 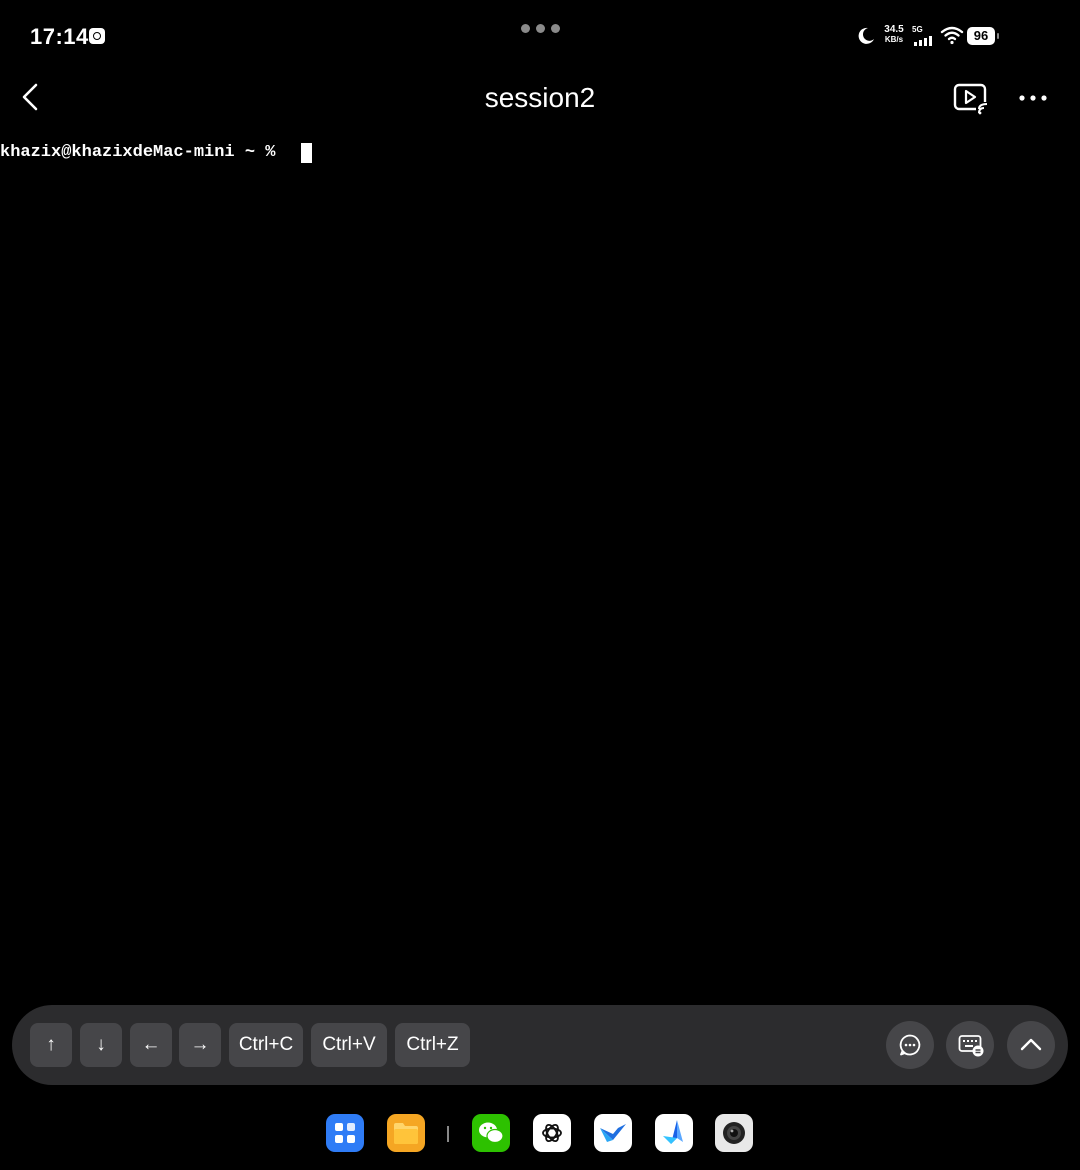 What do you see at coordinates (406, 1133) in the screenshot?
I see `files-icon` at bounding box center [406, 1133].